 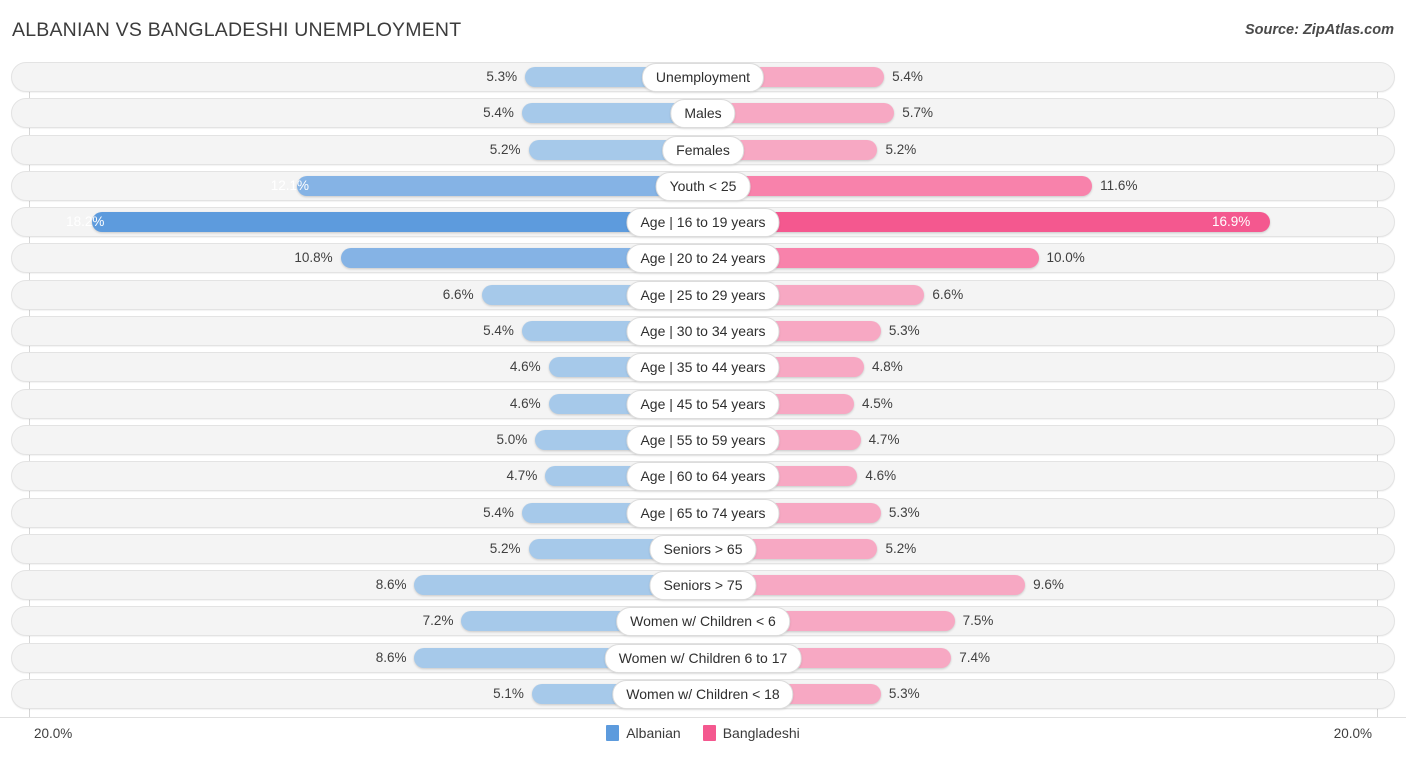 What do you see at coordinates (1048, 585) in the screenshot?
I see `bar-value-bangladeshi: 9.6%` at bounding box center [1048, 585].